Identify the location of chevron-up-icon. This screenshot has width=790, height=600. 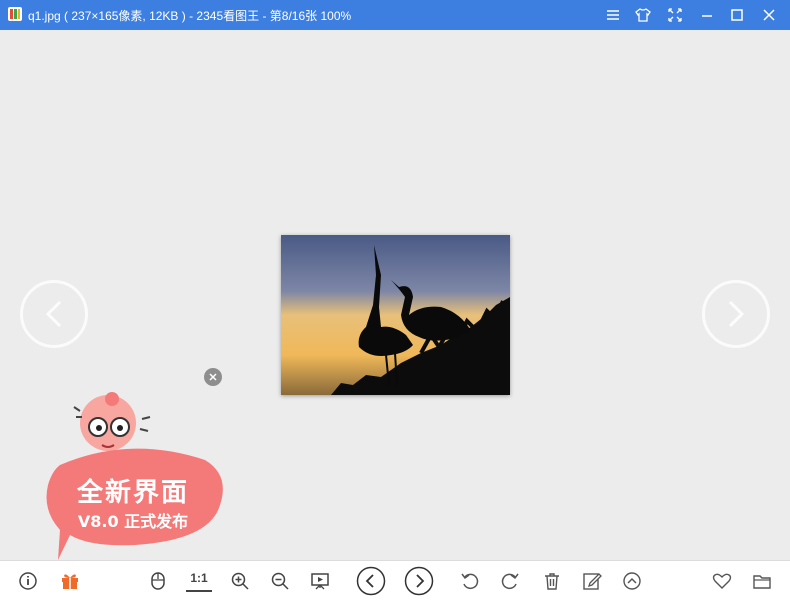
(632, 581).